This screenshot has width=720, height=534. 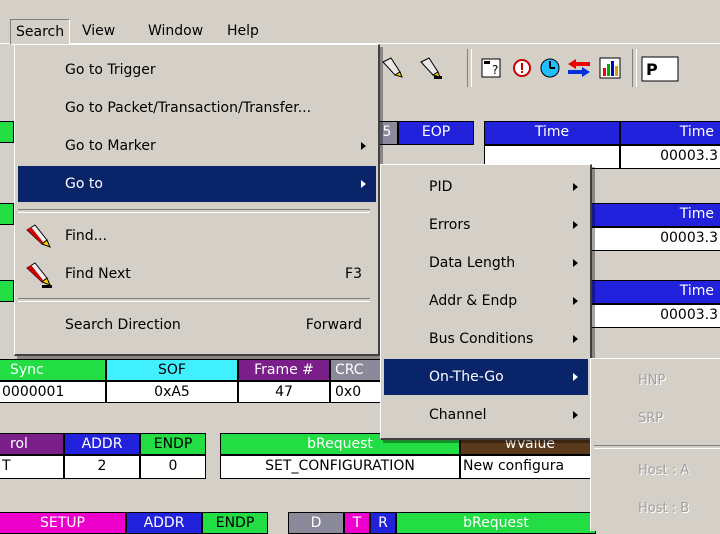 I want to click on clock-icon, so click(x=550, y=68).